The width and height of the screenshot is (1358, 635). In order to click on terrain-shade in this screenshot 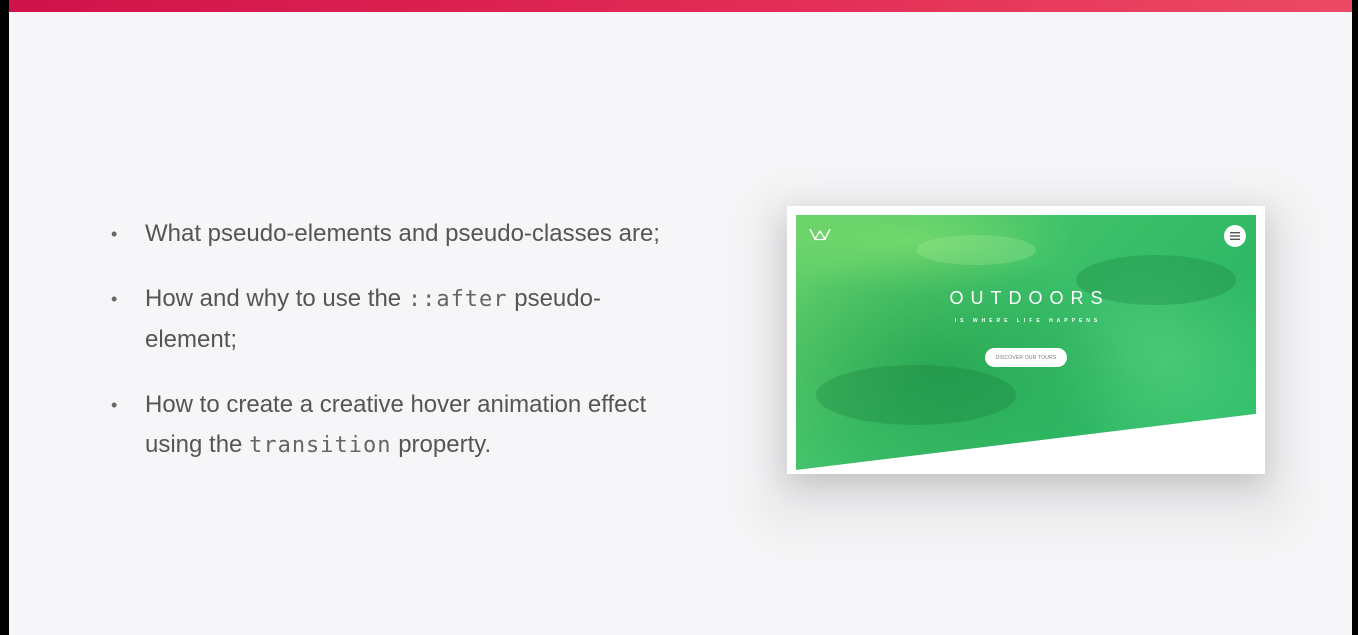, I will do `click(916, 395)`.